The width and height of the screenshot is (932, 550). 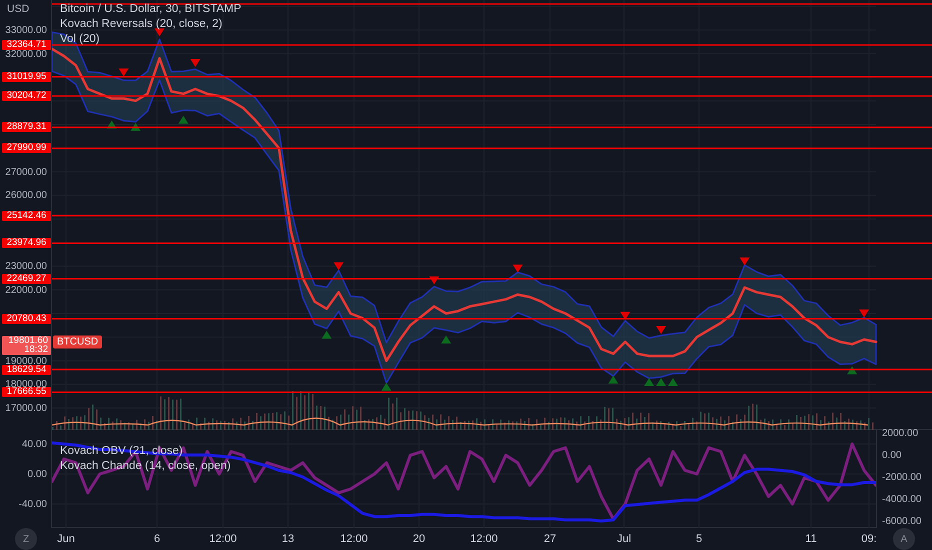 What do you see at coordinates (26, 54) in the screenshot?
I see `price-axis-label: 32000.00` at bounding box center [26, 54].